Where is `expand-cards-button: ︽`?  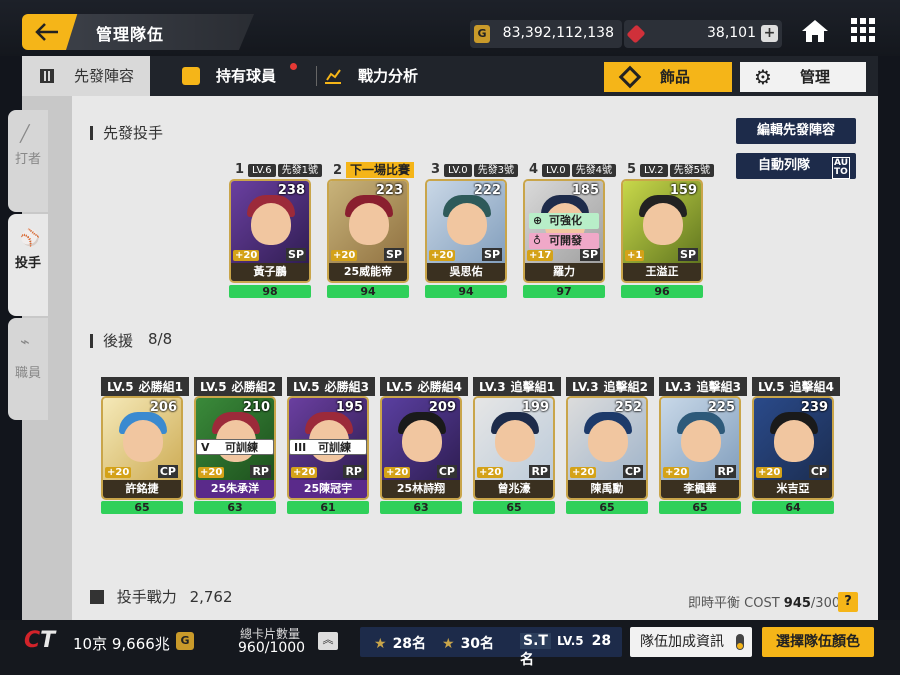 expand-cards-button: ︽ is located at coordinates (328, 641).